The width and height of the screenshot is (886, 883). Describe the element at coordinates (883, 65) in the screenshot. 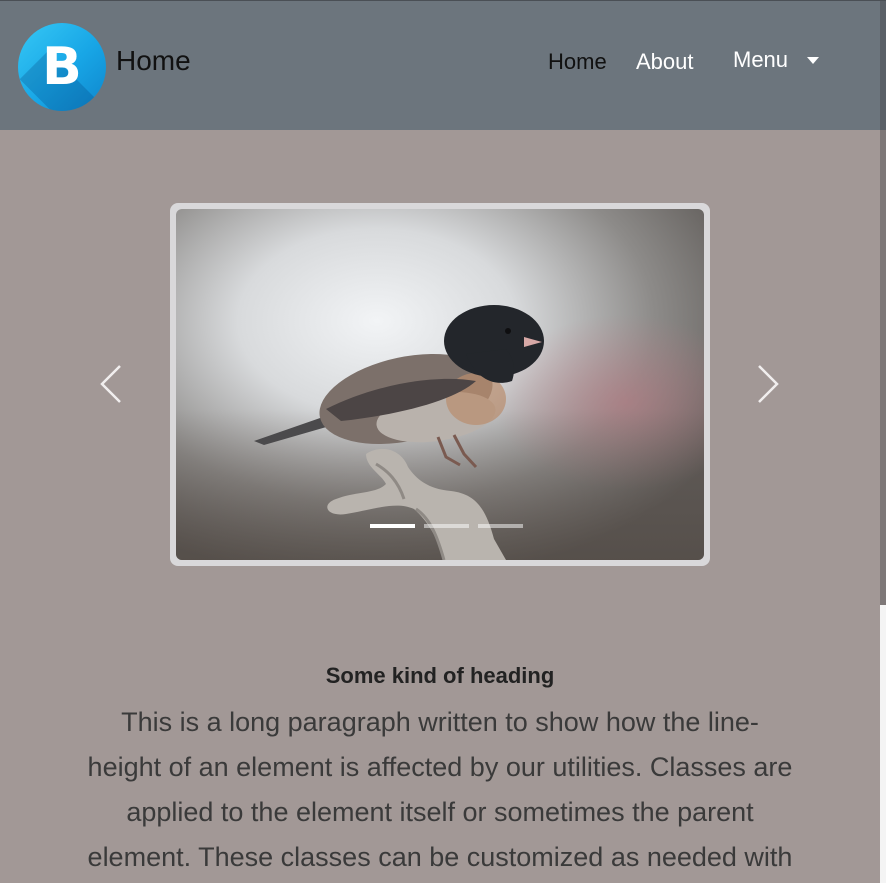

I see `navbar-scroll-edge` at that location.